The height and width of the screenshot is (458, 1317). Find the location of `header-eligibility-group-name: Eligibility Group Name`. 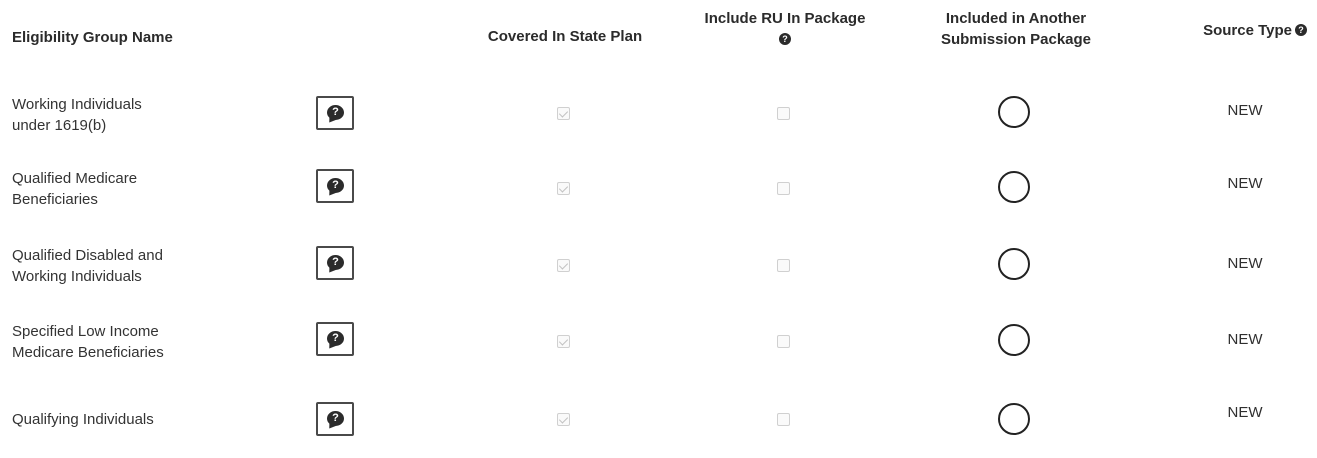

header-eligibility-group-name: Eligibility Group Name is located at coordinates (92, 37).